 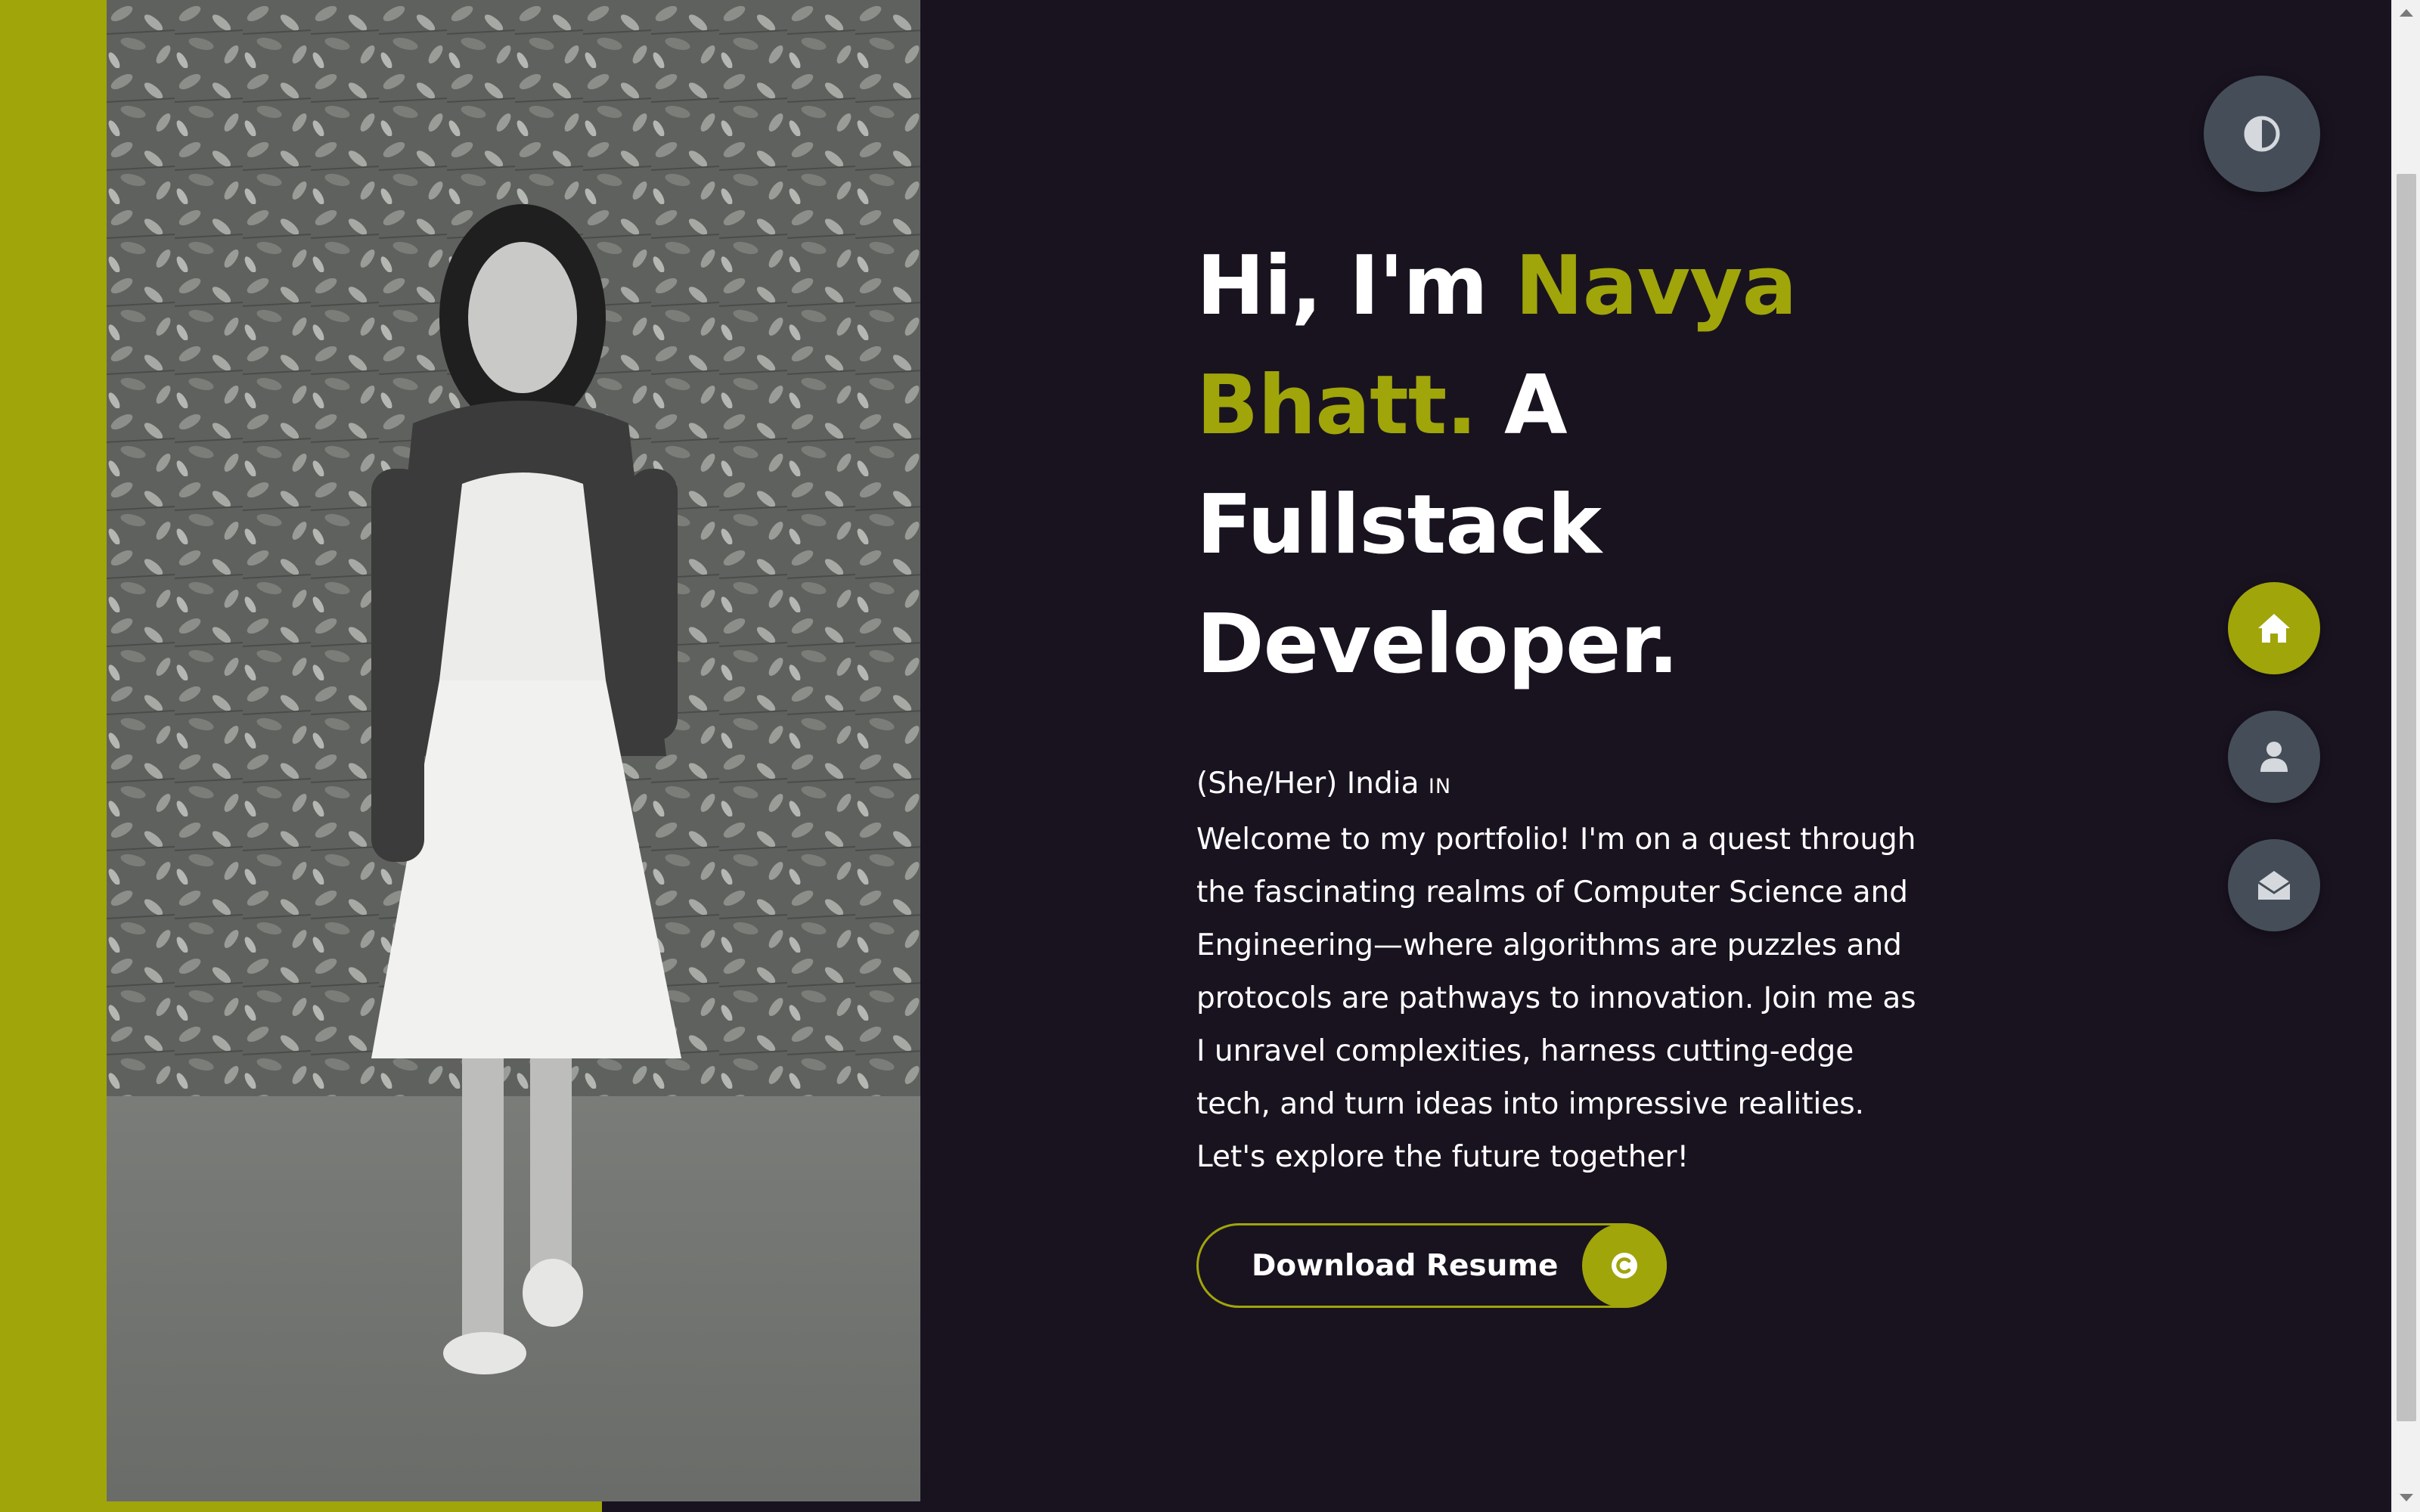 I want to click on user-icon, so click(x=2274, y=757).